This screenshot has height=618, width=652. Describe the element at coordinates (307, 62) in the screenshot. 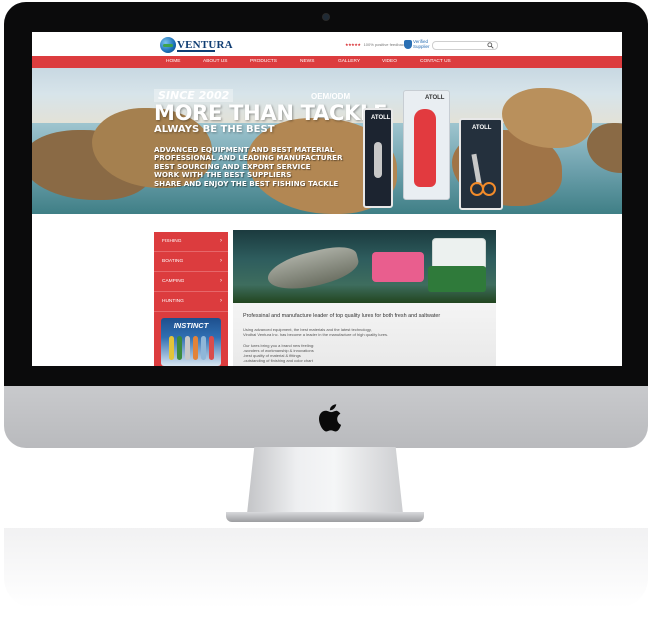

I see `nav-news: NEWS` at that location.